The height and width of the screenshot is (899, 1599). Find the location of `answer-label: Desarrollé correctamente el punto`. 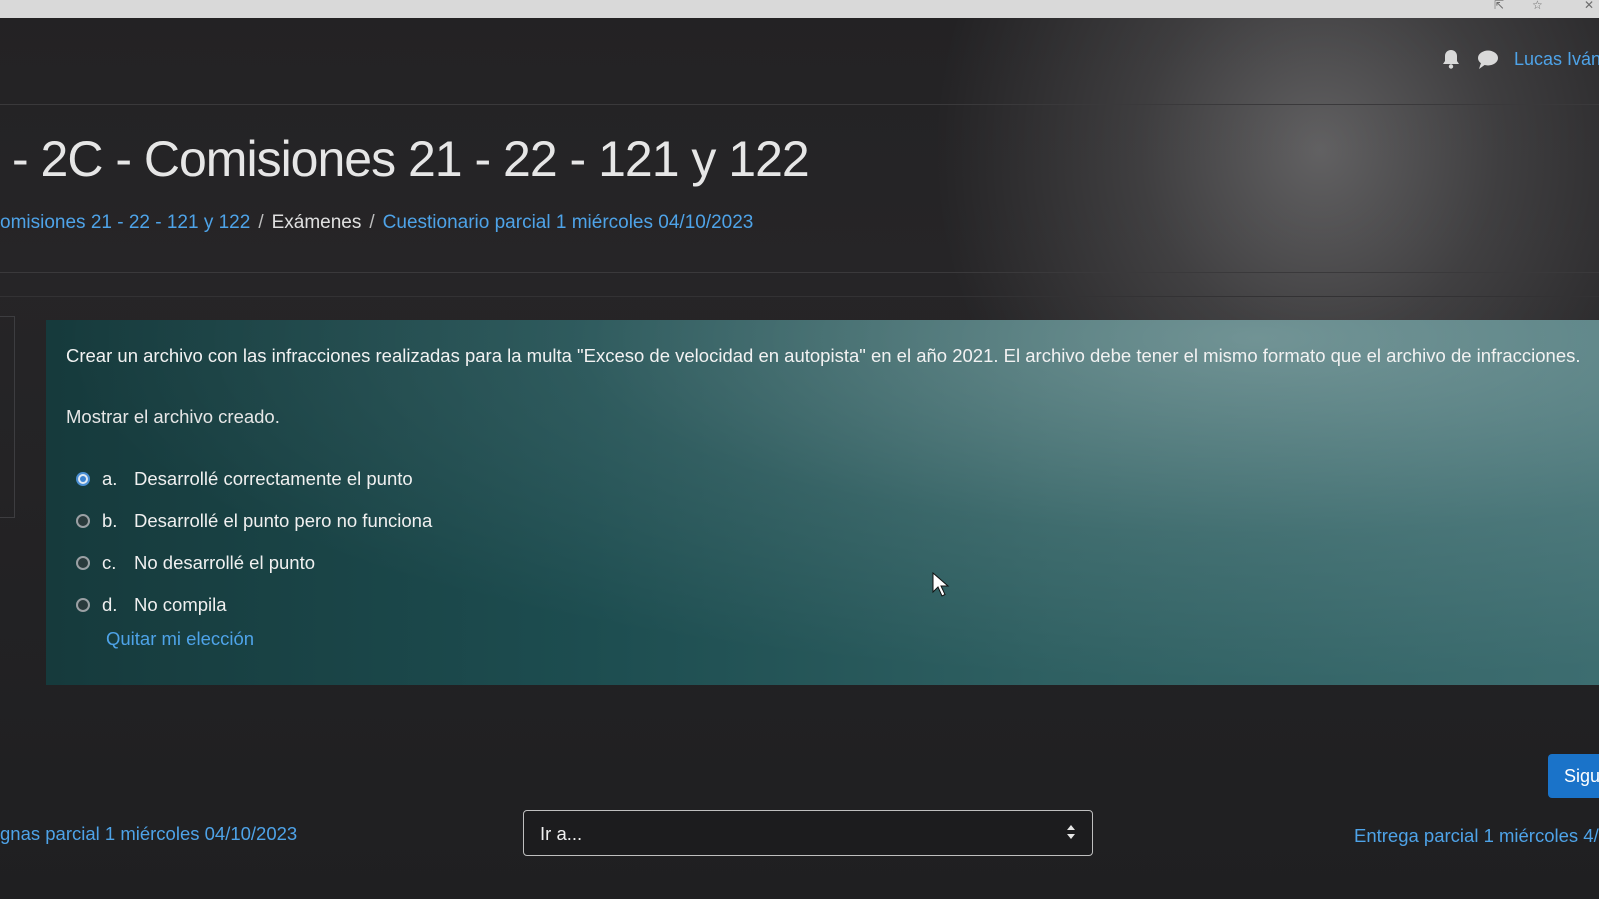

answer-label: Desarrollé correctamente el punto is located at coordinates (273, 478).